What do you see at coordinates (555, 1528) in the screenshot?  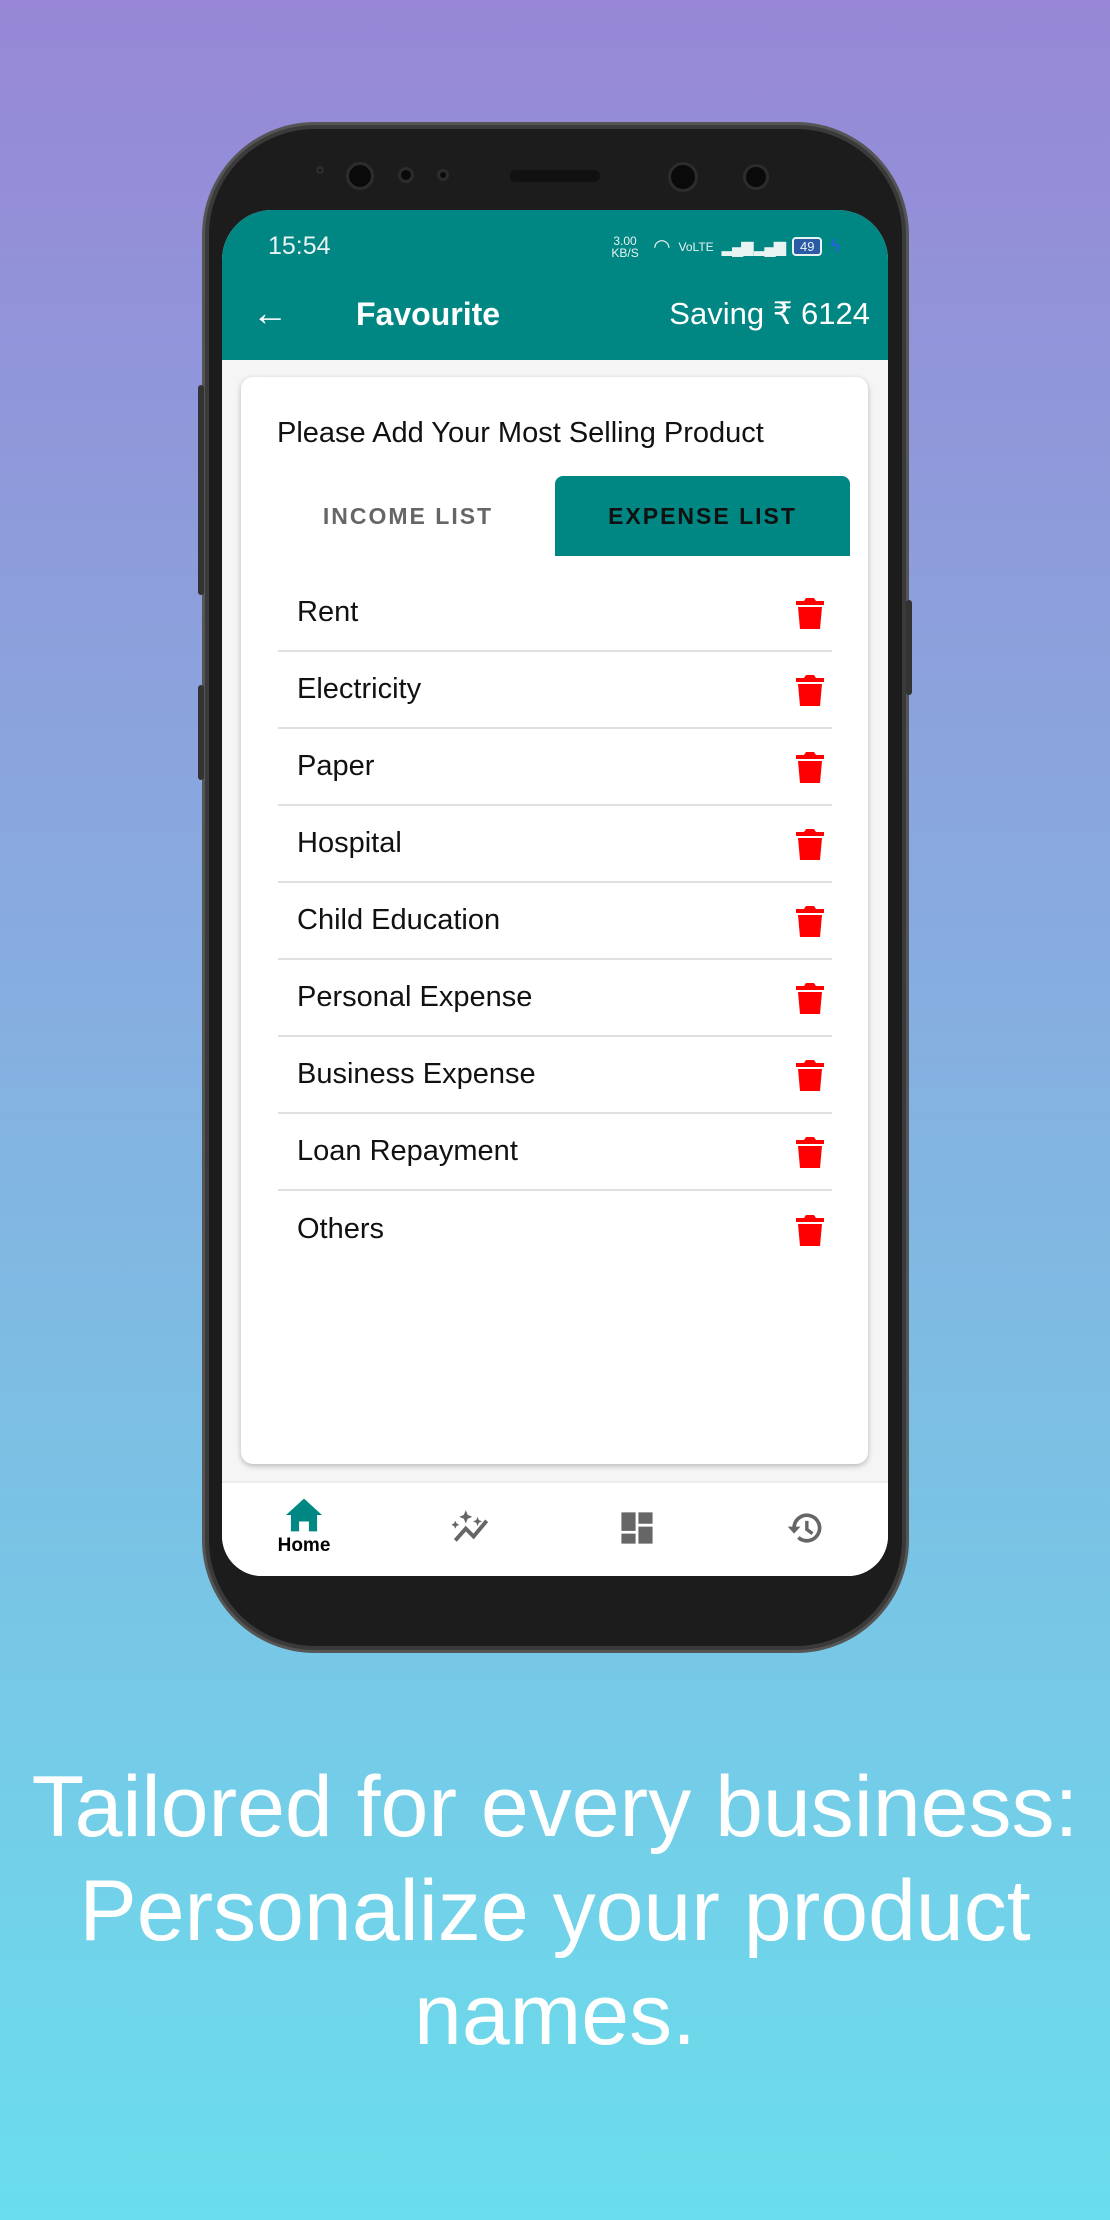 I see `bottom-nav: Home` at bounding box center [555, 1528].